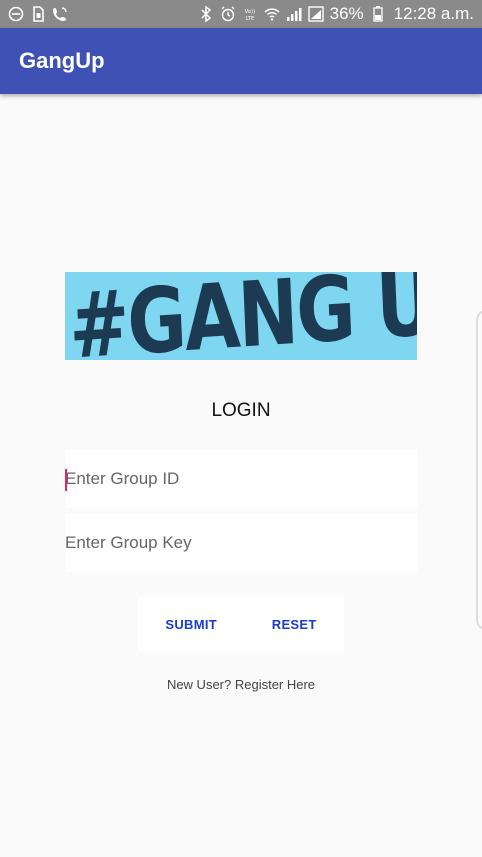  Describe the element at coordinates (315, 14) in the screenshot. I see `signal-2-icon` at that location.